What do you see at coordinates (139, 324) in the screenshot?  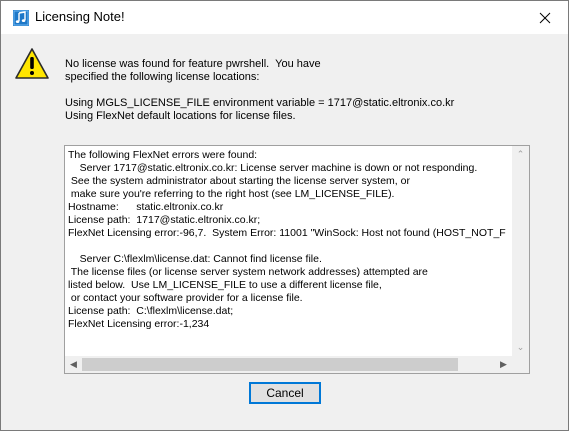 I see `error-line: FlexNet Licensing error:-1,234` at bounding box center [139, 324].